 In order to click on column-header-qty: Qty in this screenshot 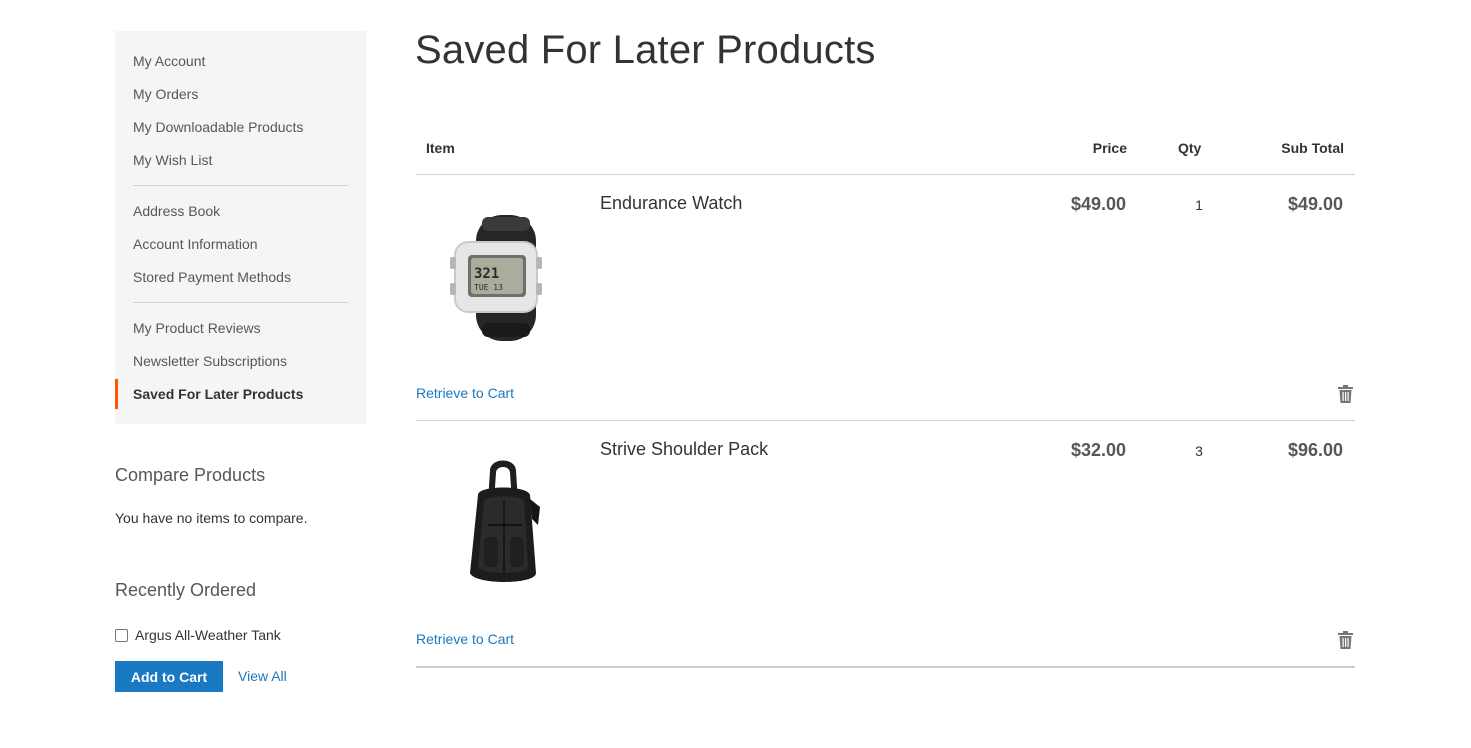, I will do `click(1190, 148)`.